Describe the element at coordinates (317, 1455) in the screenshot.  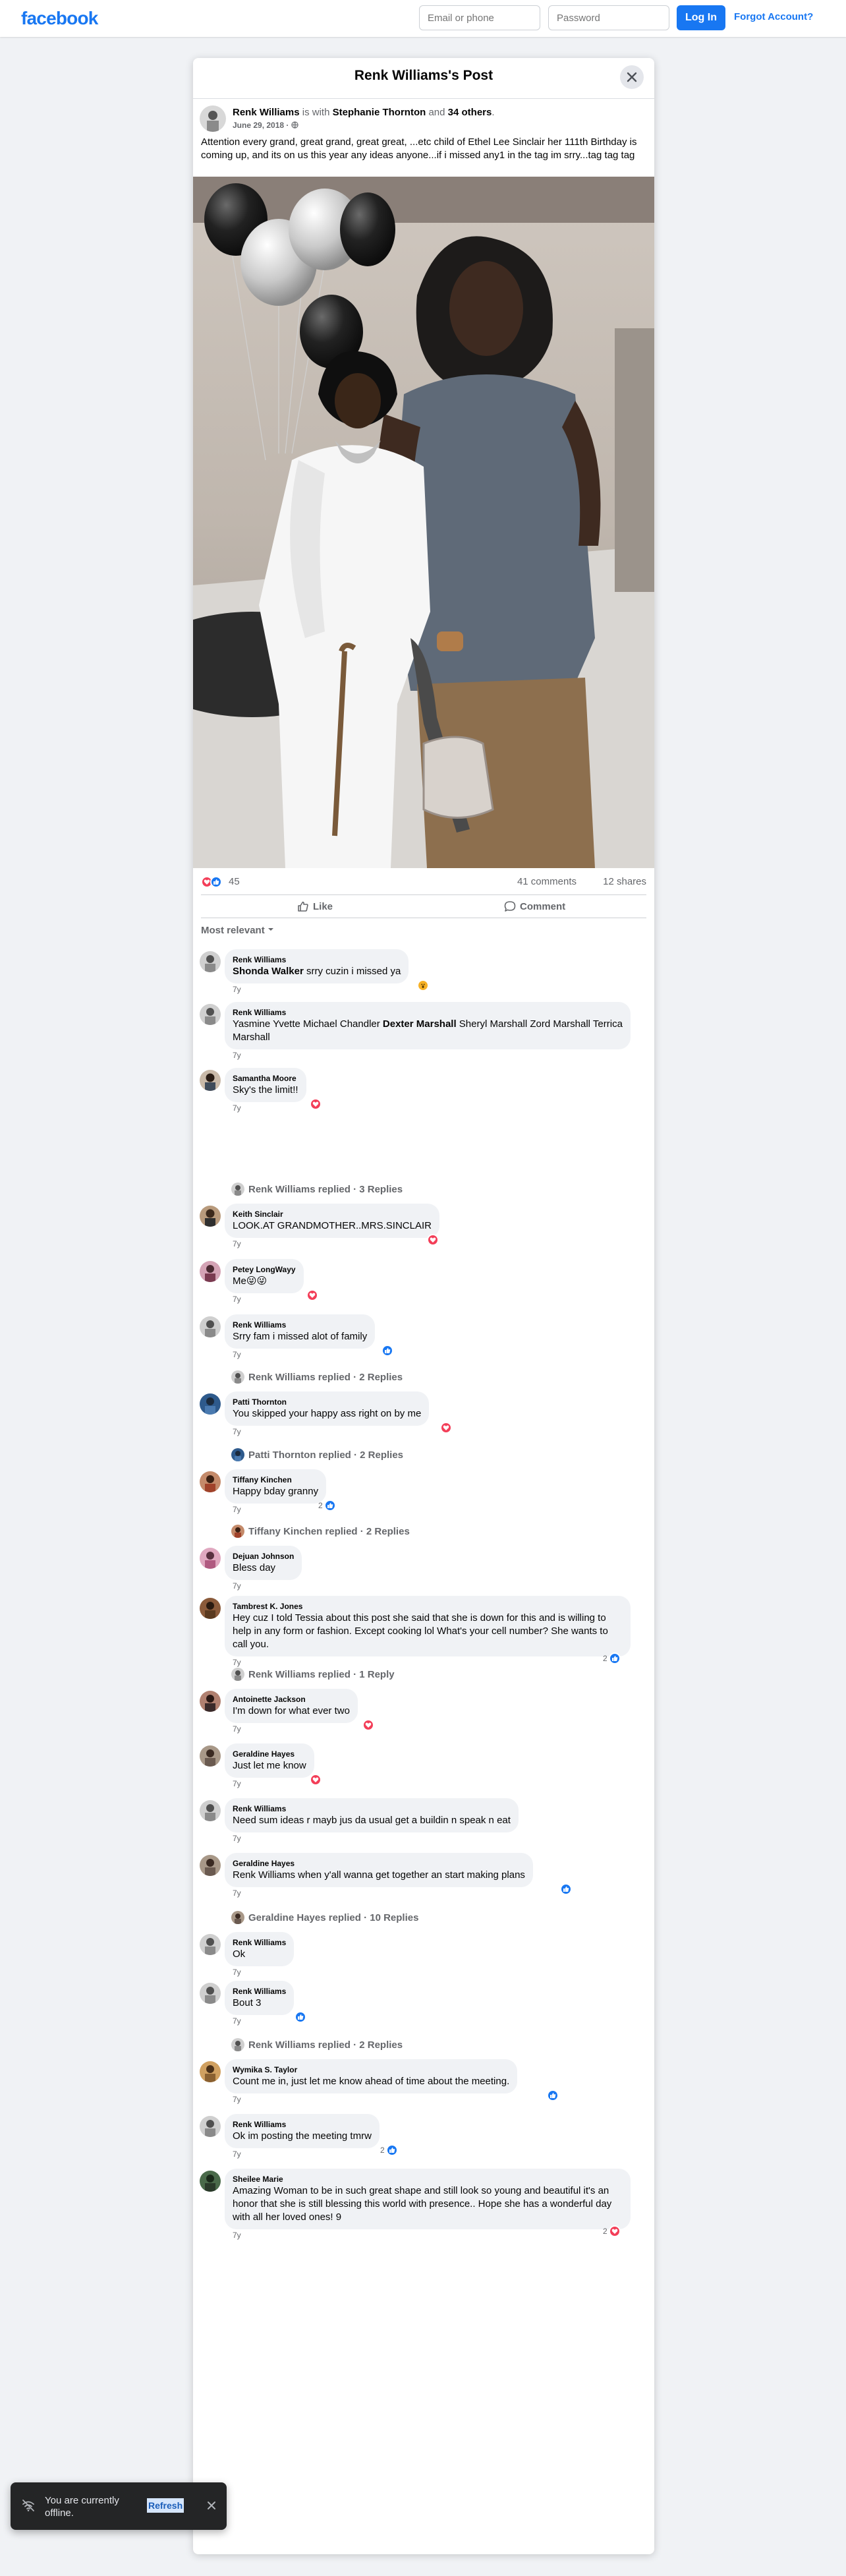
I see `view-replies-link: Patti Thornton replied · 2 Replies` at that location.